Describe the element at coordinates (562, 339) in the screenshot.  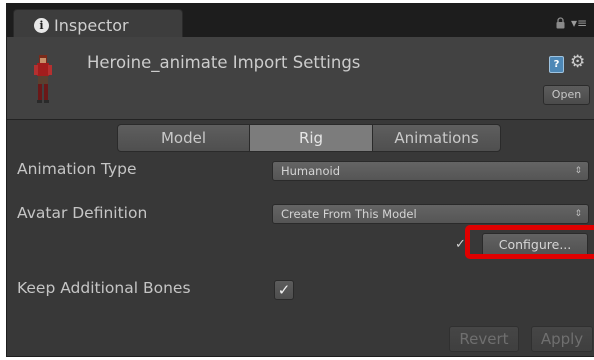
I see `apply-button: Apply` at that location.